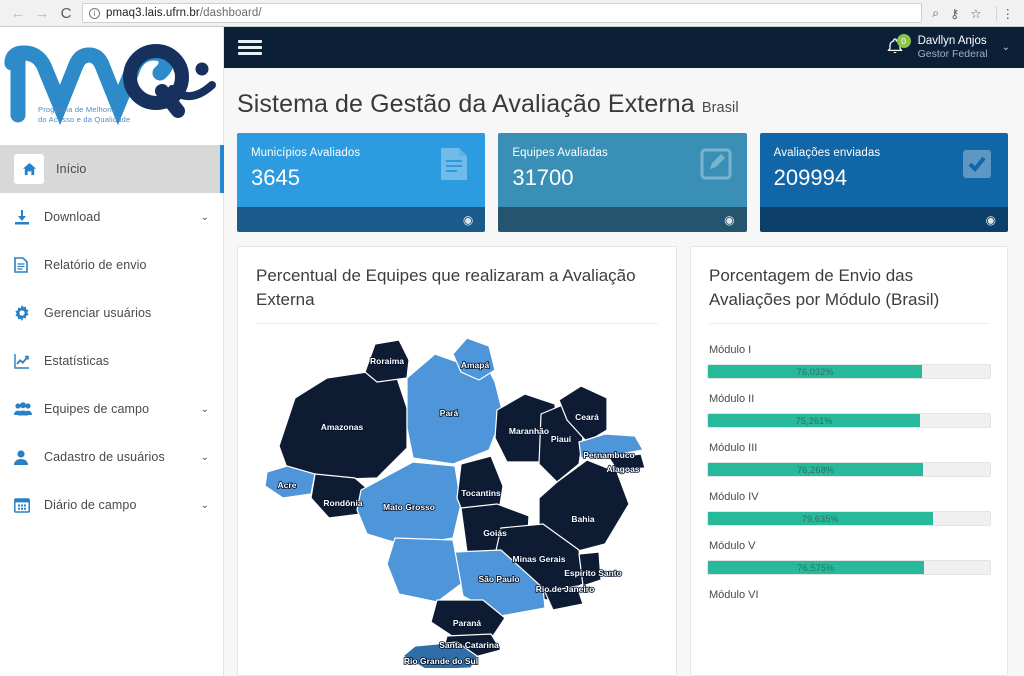 The height and width of the screenshot is (676, 1024). I want to click on sidebar-item-relatorio-de-envio: Relatório de envio, so click(111, 265).